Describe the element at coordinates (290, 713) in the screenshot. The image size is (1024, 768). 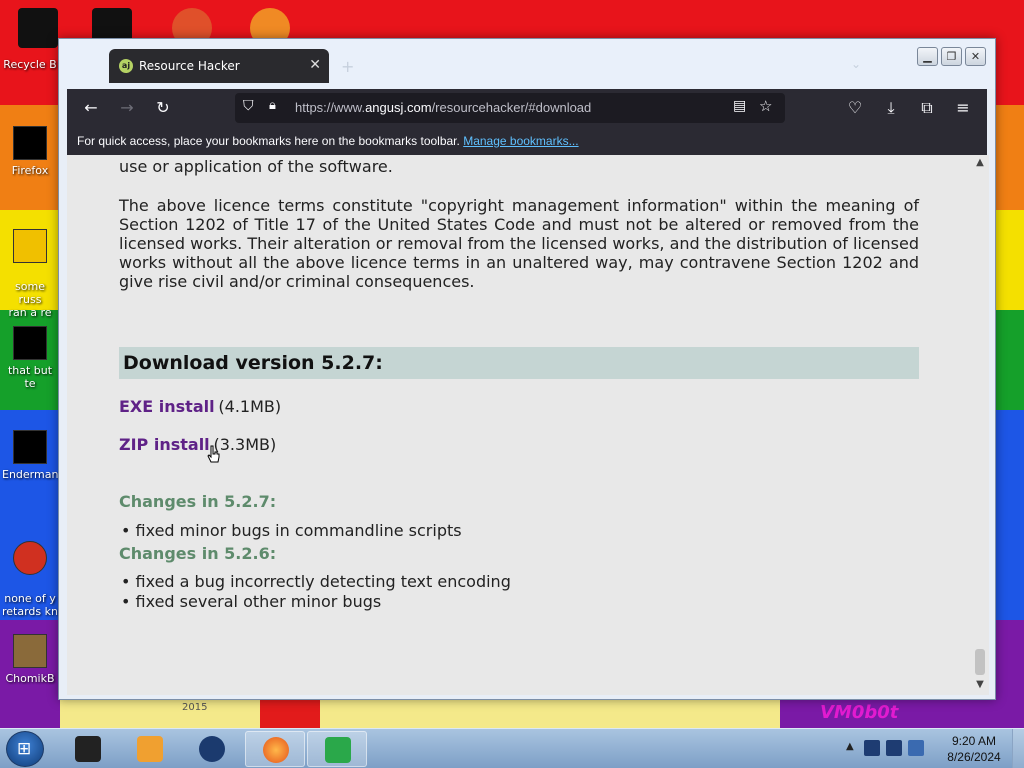
I see `cartoon-shape` at that location.